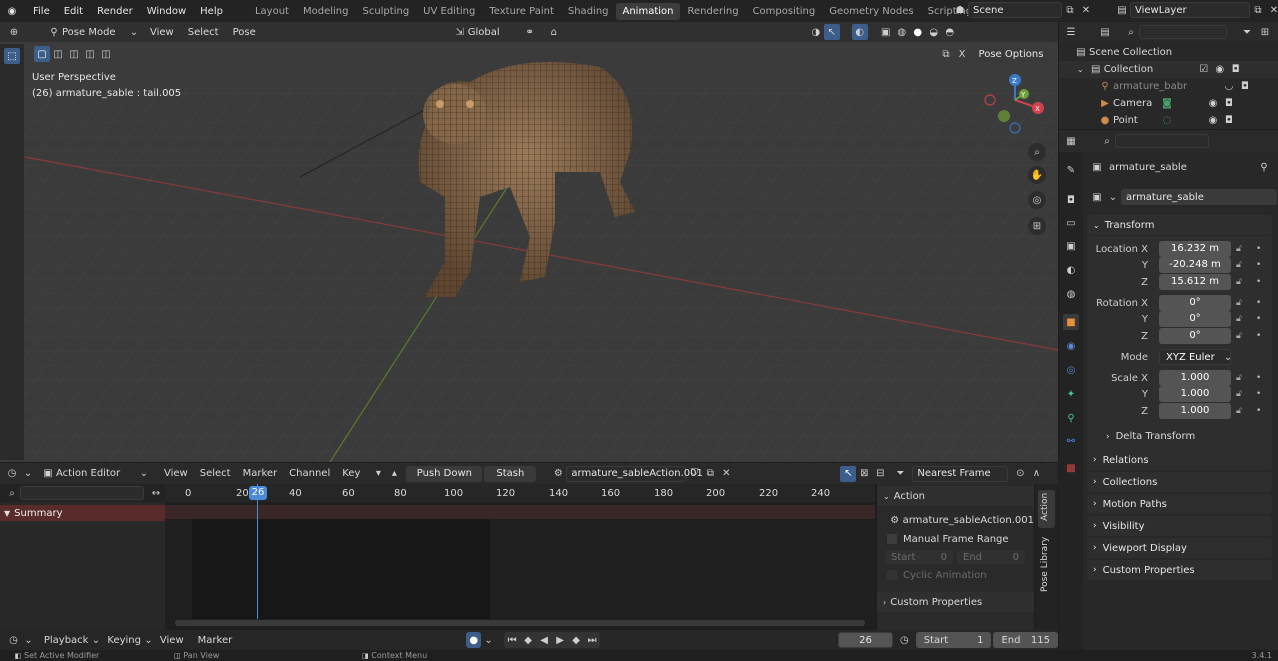 Image resolution: width=1278 pixels, height=661 pixels. Describe the element at coordinates (960, 473) in the screenshot. I see `snap-mode-dropdown: Nearest Frame` at that location.